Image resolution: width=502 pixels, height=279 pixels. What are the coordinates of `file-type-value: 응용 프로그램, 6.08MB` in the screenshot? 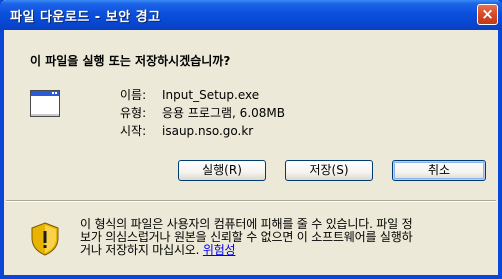 It's located at (223, 113).